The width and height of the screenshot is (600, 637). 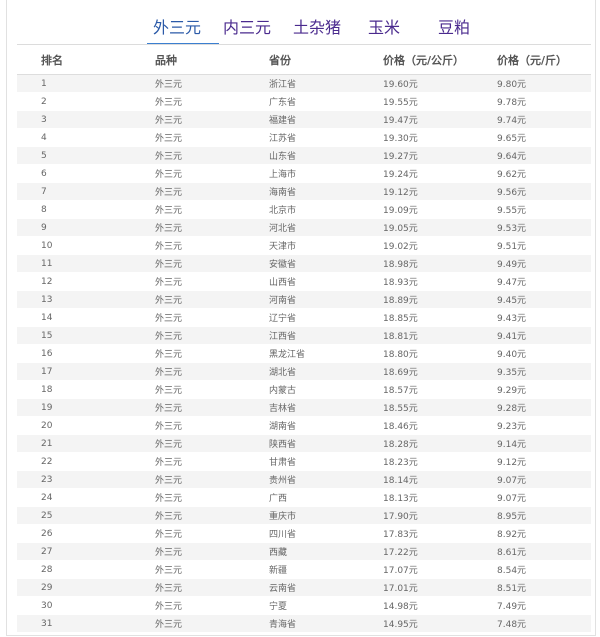 What do you see at coordinates (302, 569) in the screenshot?
I see `cell-province: 新疆` at bounding box center [302, 569].